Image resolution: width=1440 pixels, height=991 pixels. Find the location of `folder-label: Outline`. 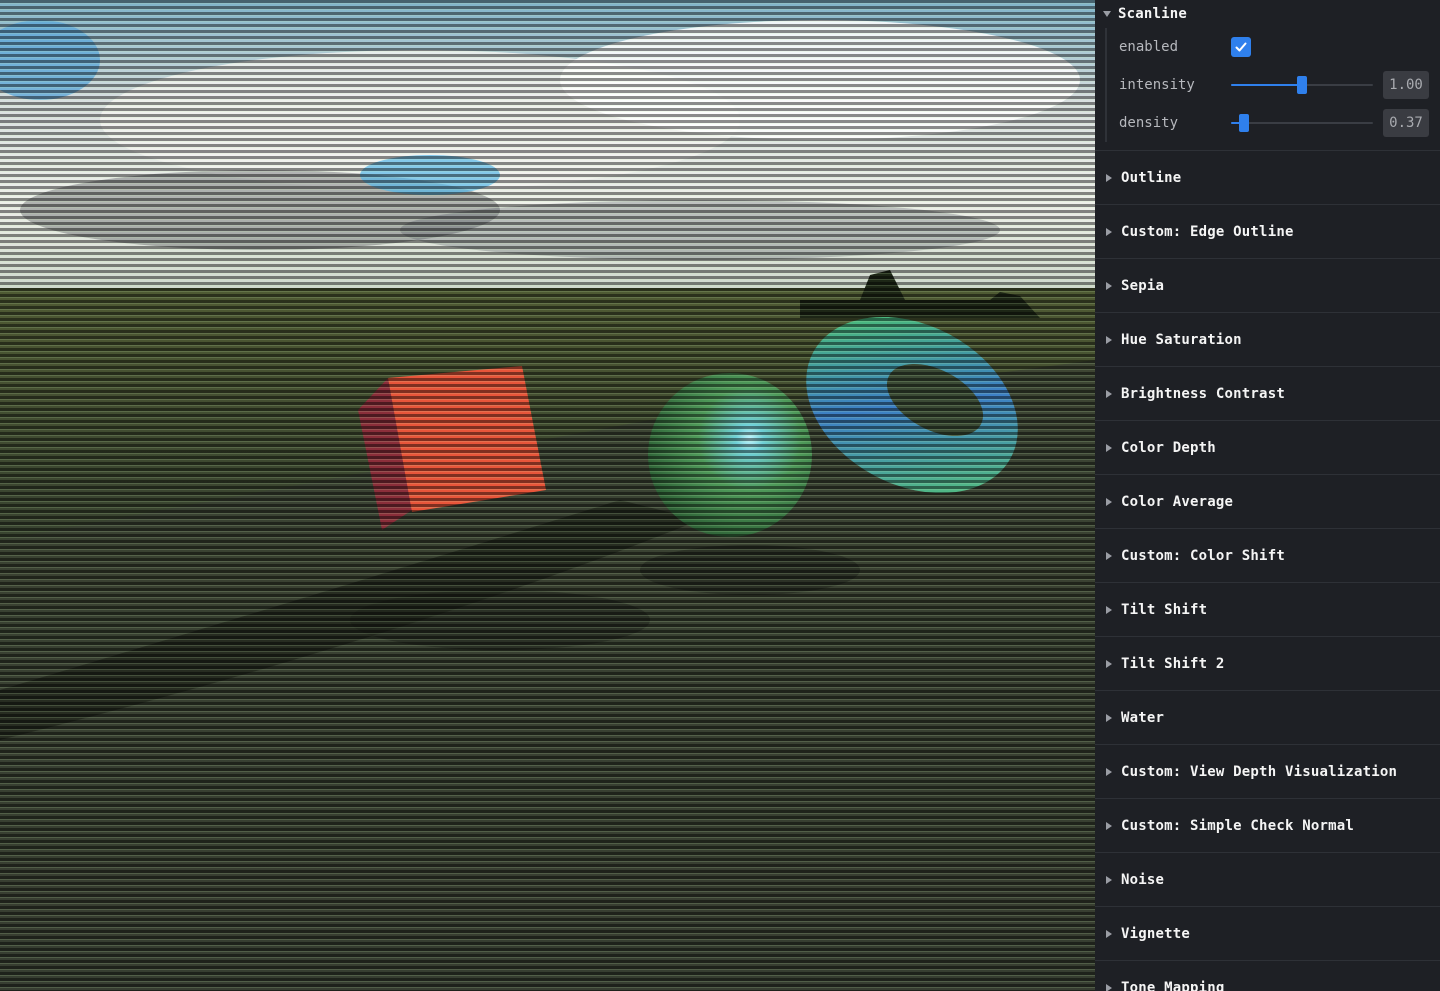

folder-label: Outline is located at coordinates (1151, 177).